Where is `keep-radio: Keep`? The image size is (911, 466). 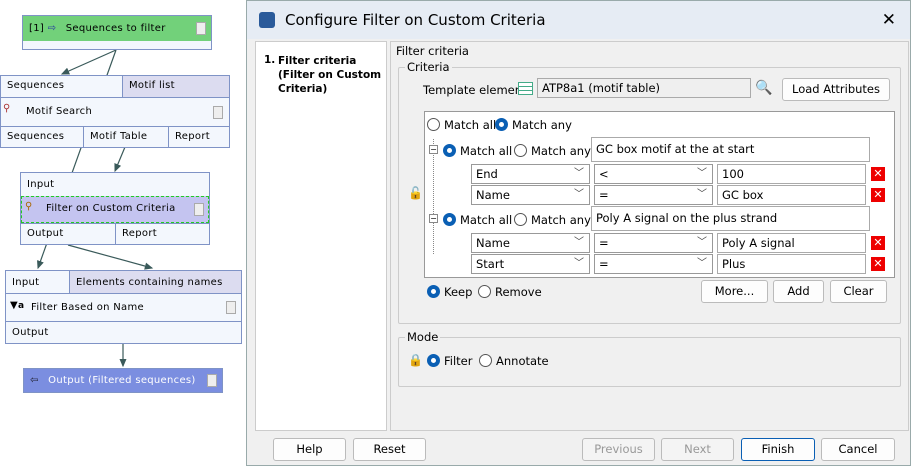 keep-radio: Keep is located at coordinates (449, 292).